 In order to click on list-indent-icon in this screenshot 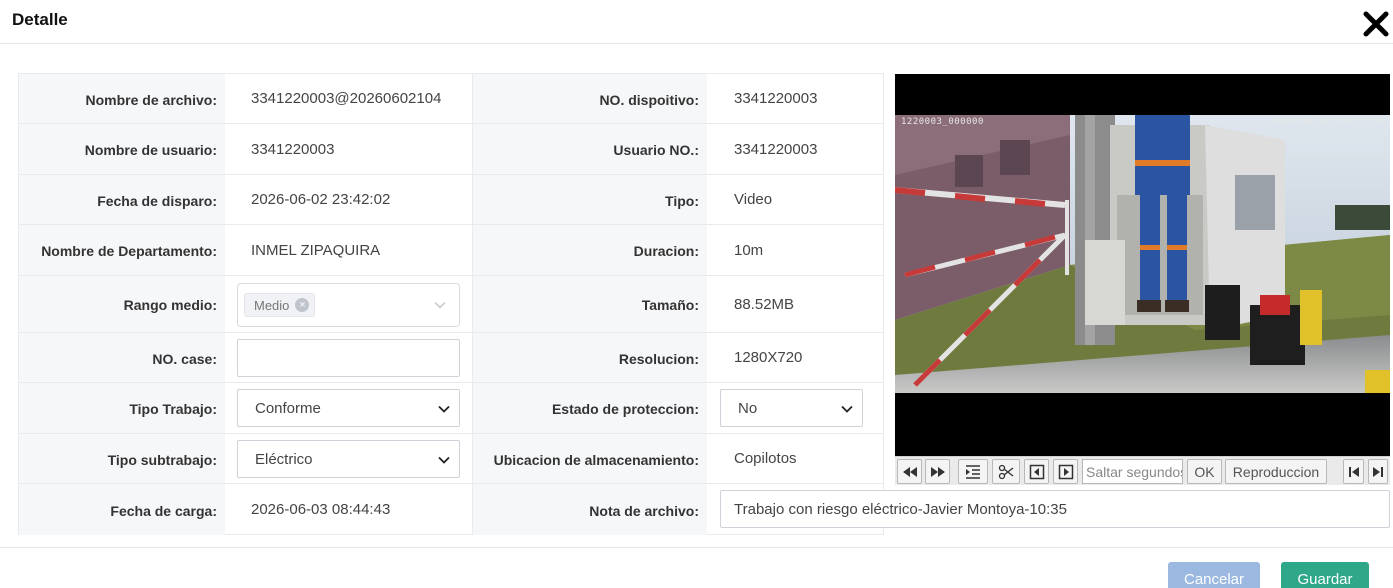, I will do `click(973, 471)`.